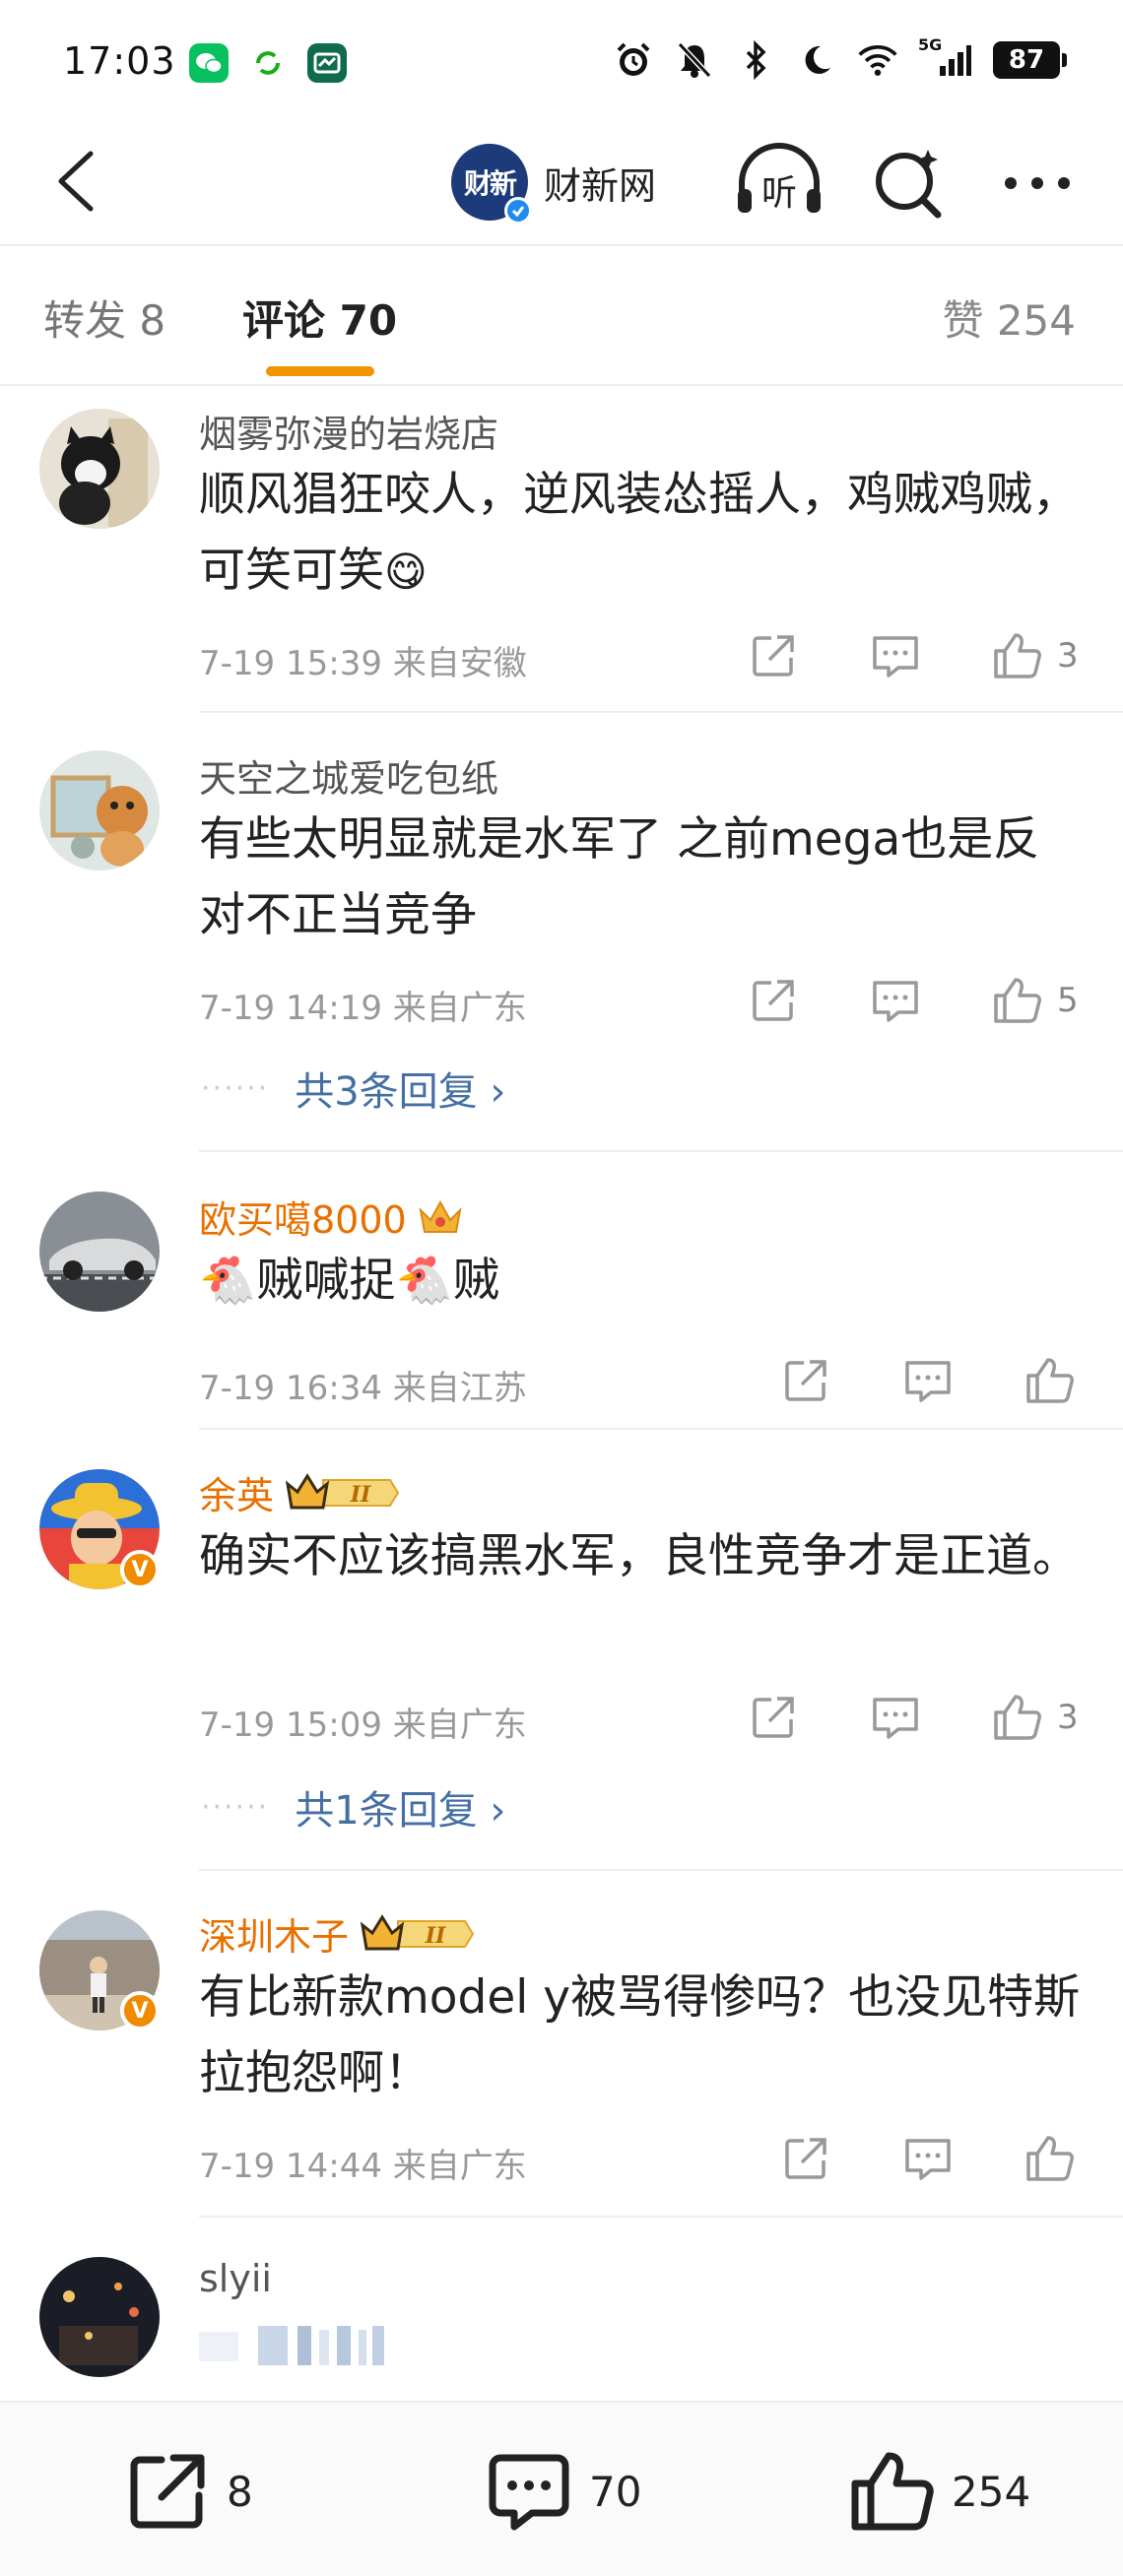 The image size is (1123, 2576). I want to click on comment-meta: 7-19 15:09 来自广东, so click(363, 1725).